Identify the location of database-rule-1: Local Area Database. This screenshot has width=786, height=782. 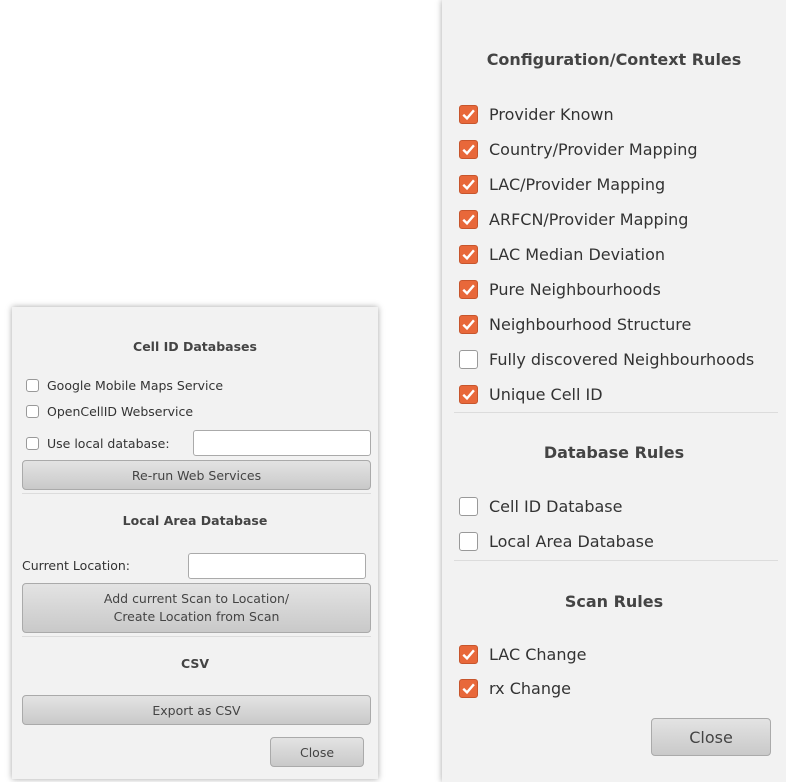
(556, 541).